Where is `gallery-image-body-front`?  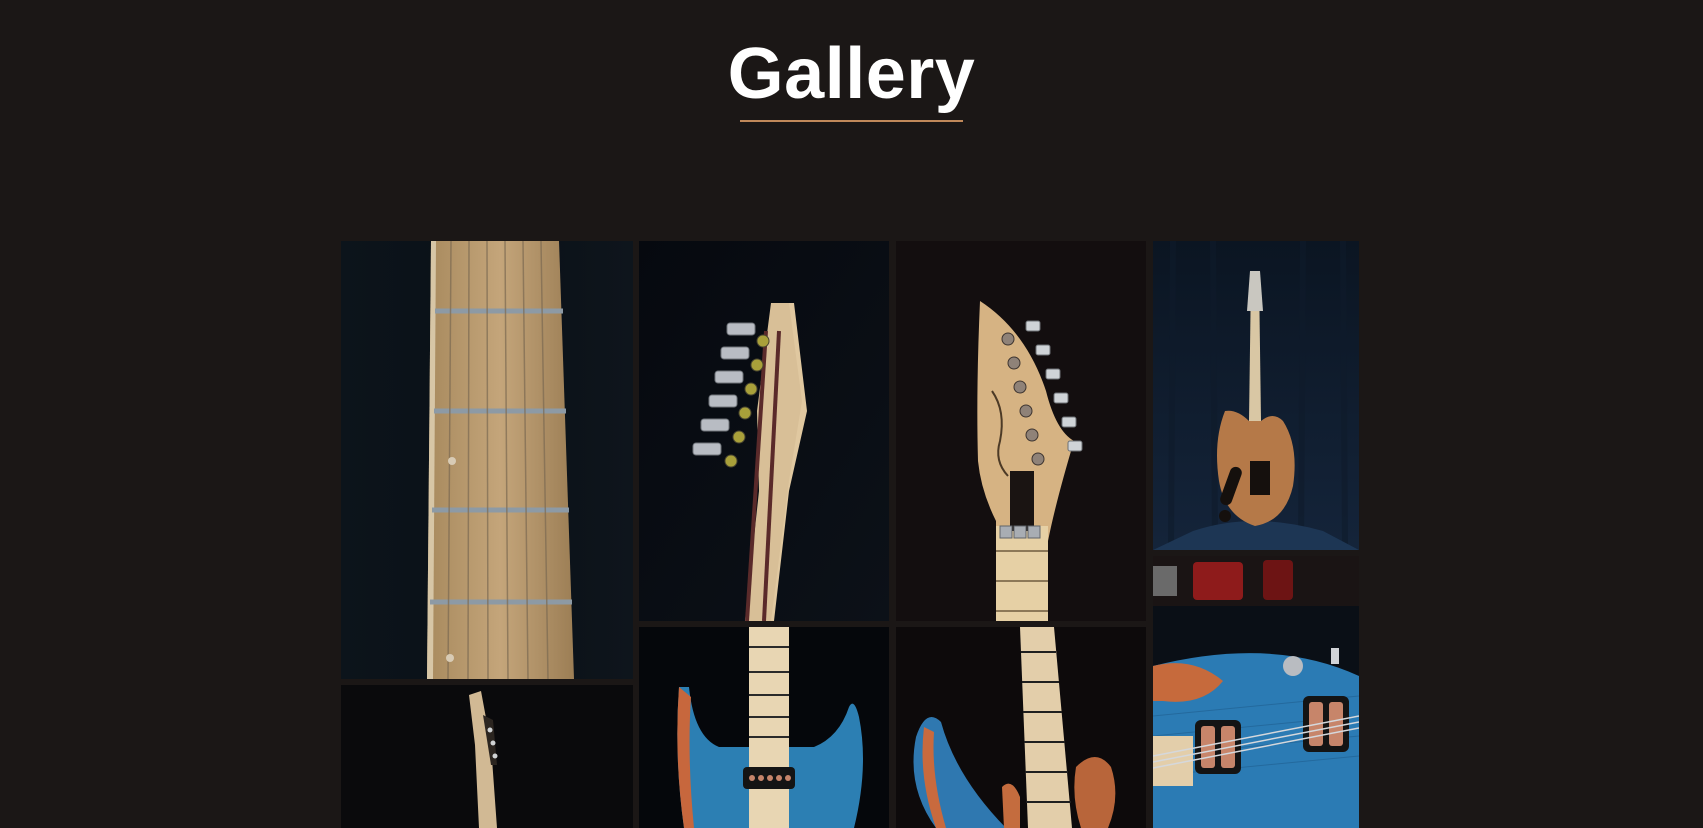 gallery-image-body-front is located at coordinates (764, 727).